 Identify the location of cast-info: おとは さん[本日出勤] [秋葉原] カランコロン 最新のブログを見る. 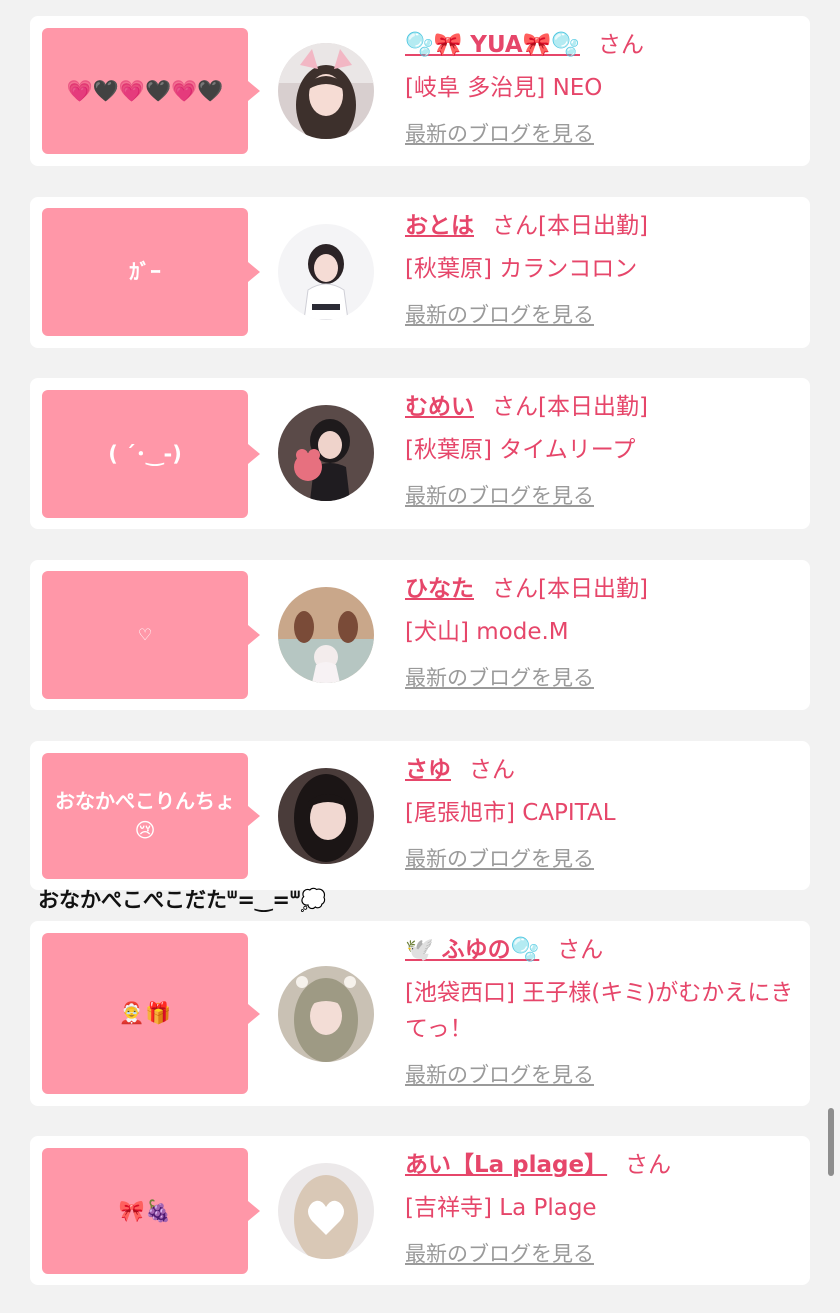
(599, 270).